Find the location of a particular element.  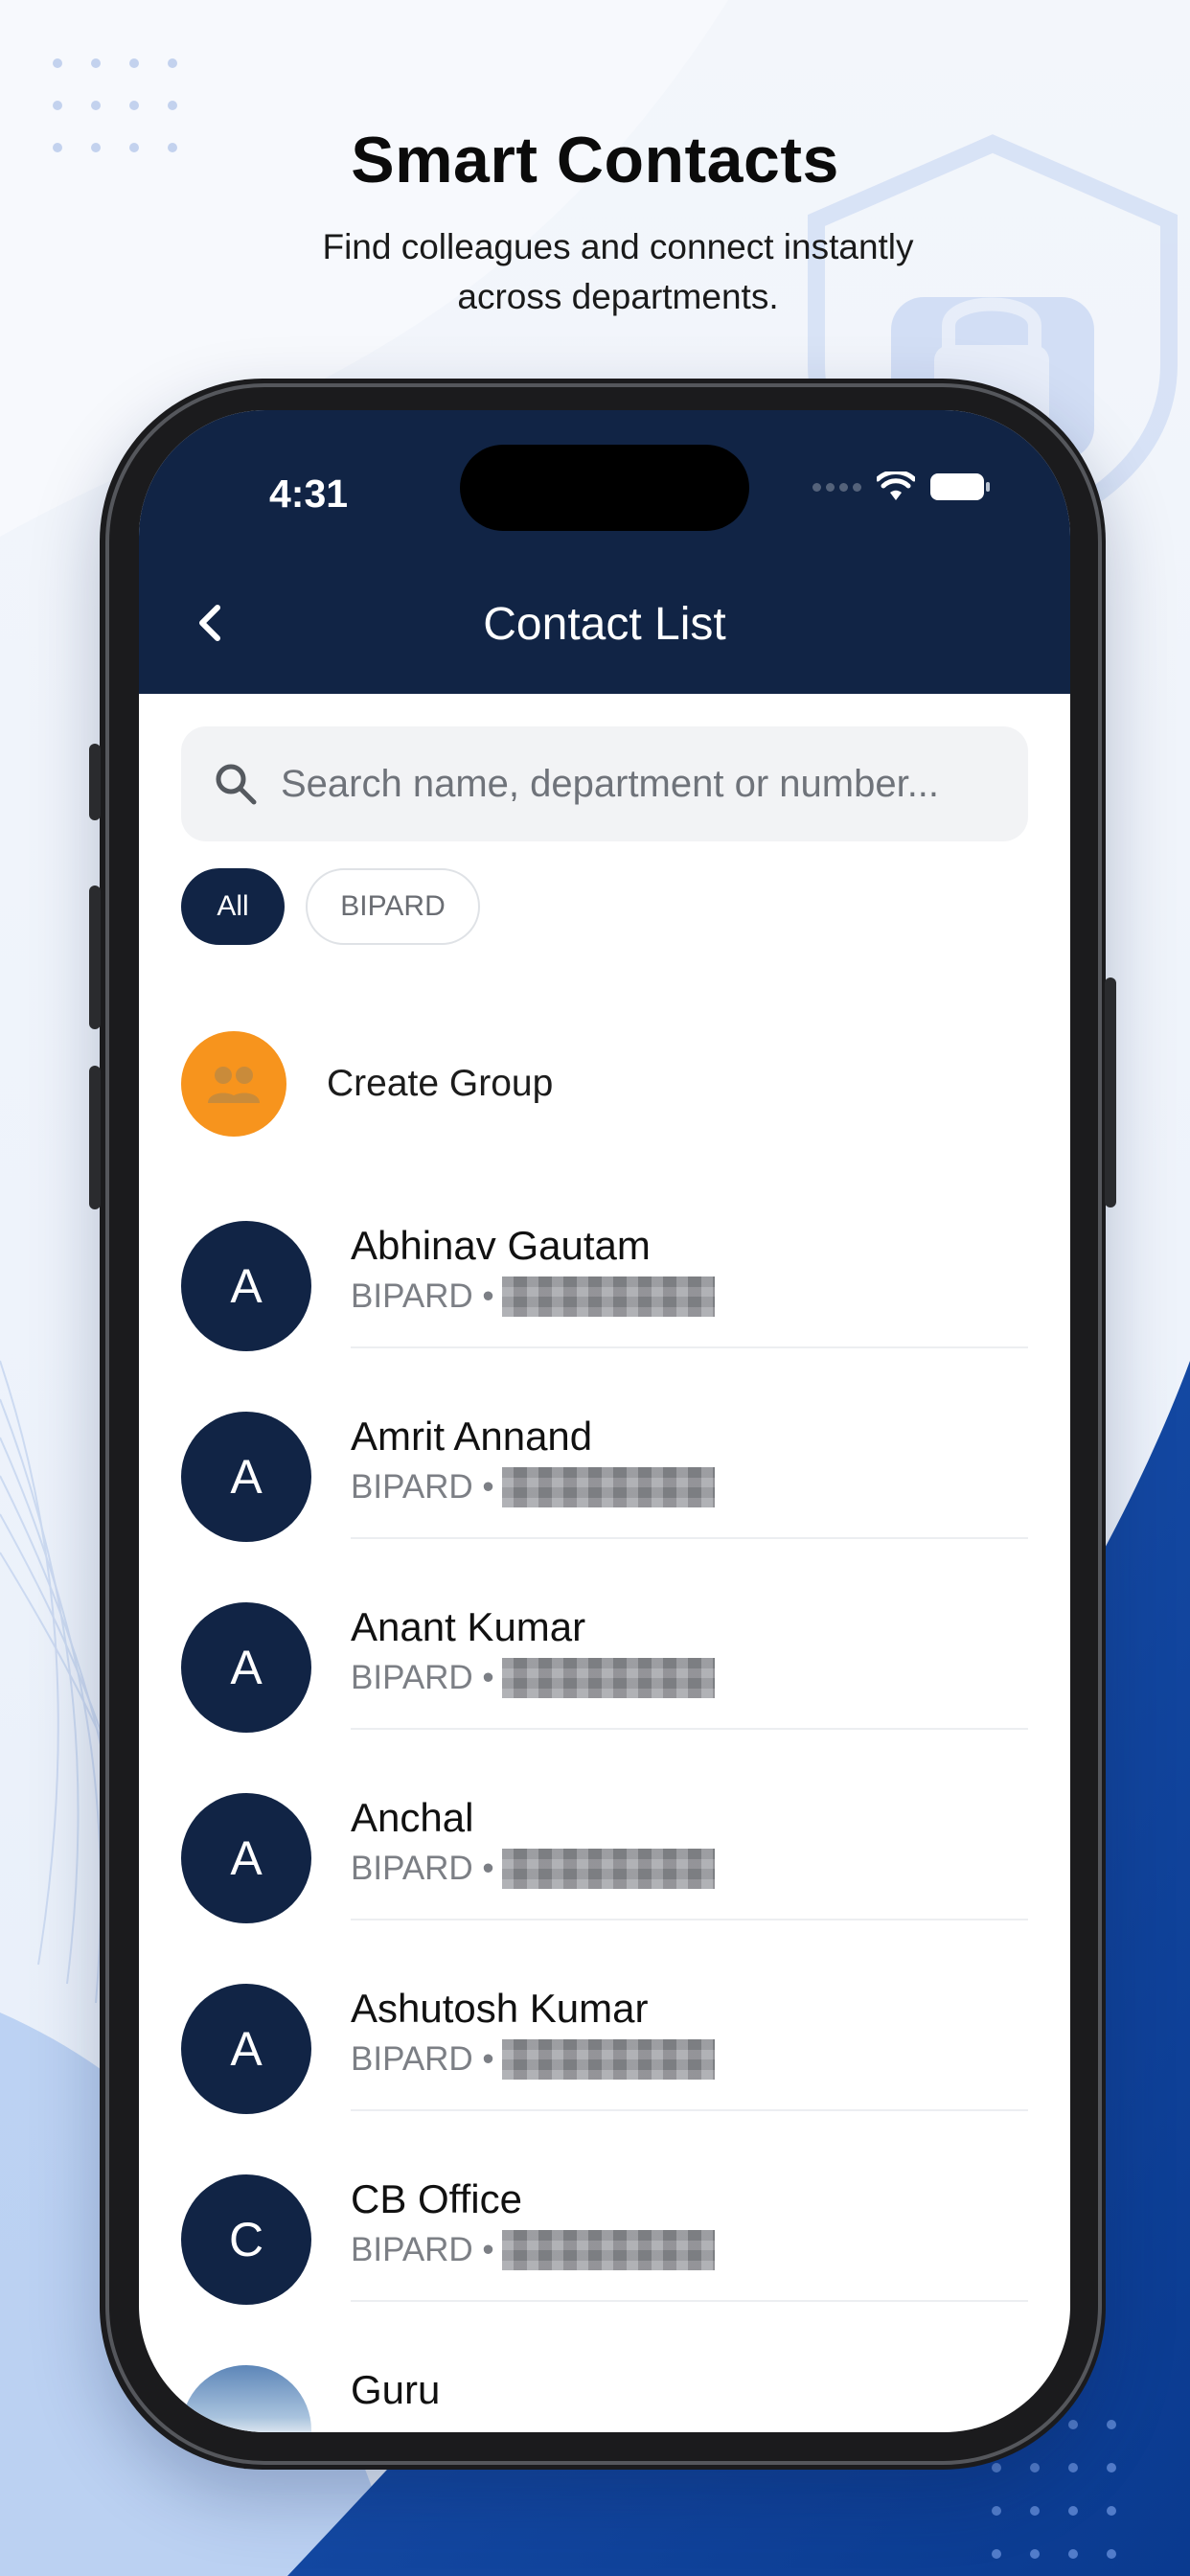

phone-power-button is located at coordinates (1110, 1093).